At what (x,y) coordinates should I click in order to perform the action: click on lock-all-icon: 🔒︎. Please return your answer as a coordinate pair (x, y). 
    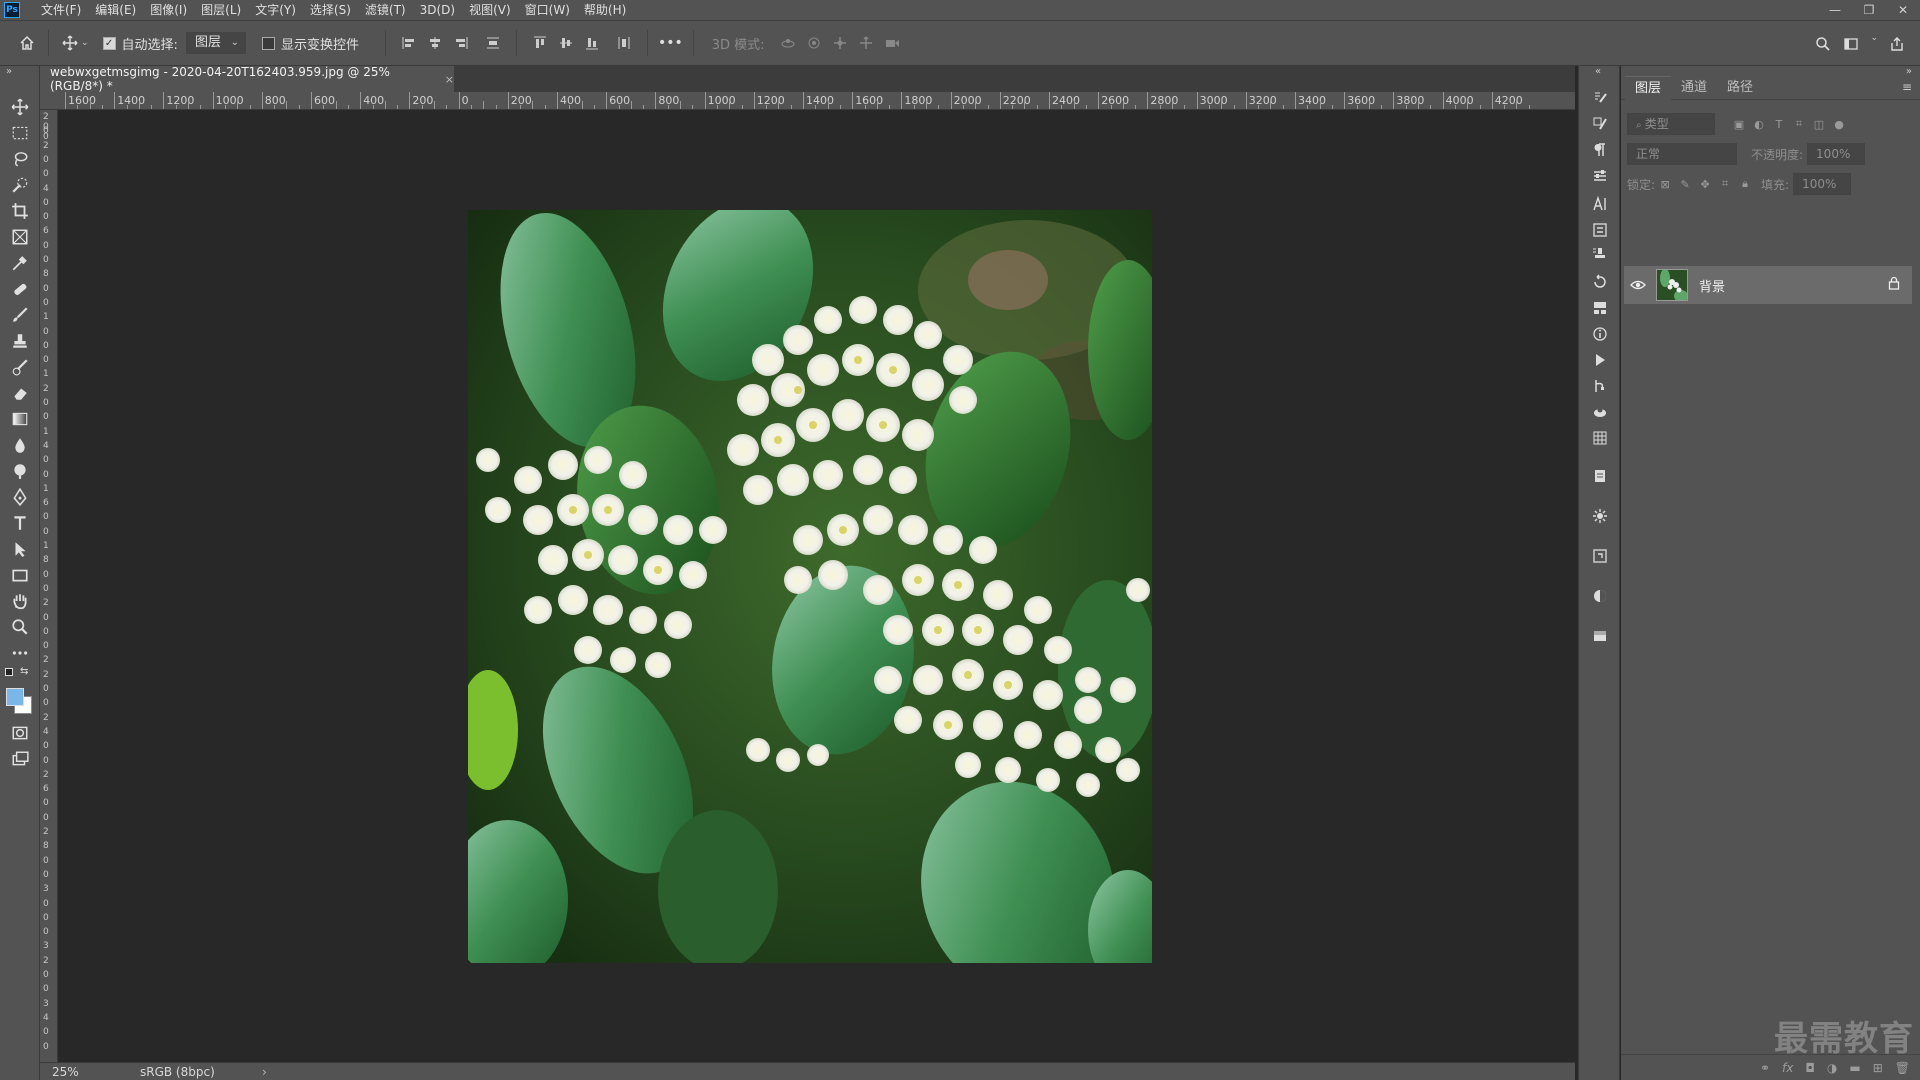
    Looking at the image, I should click on (1745, 184).